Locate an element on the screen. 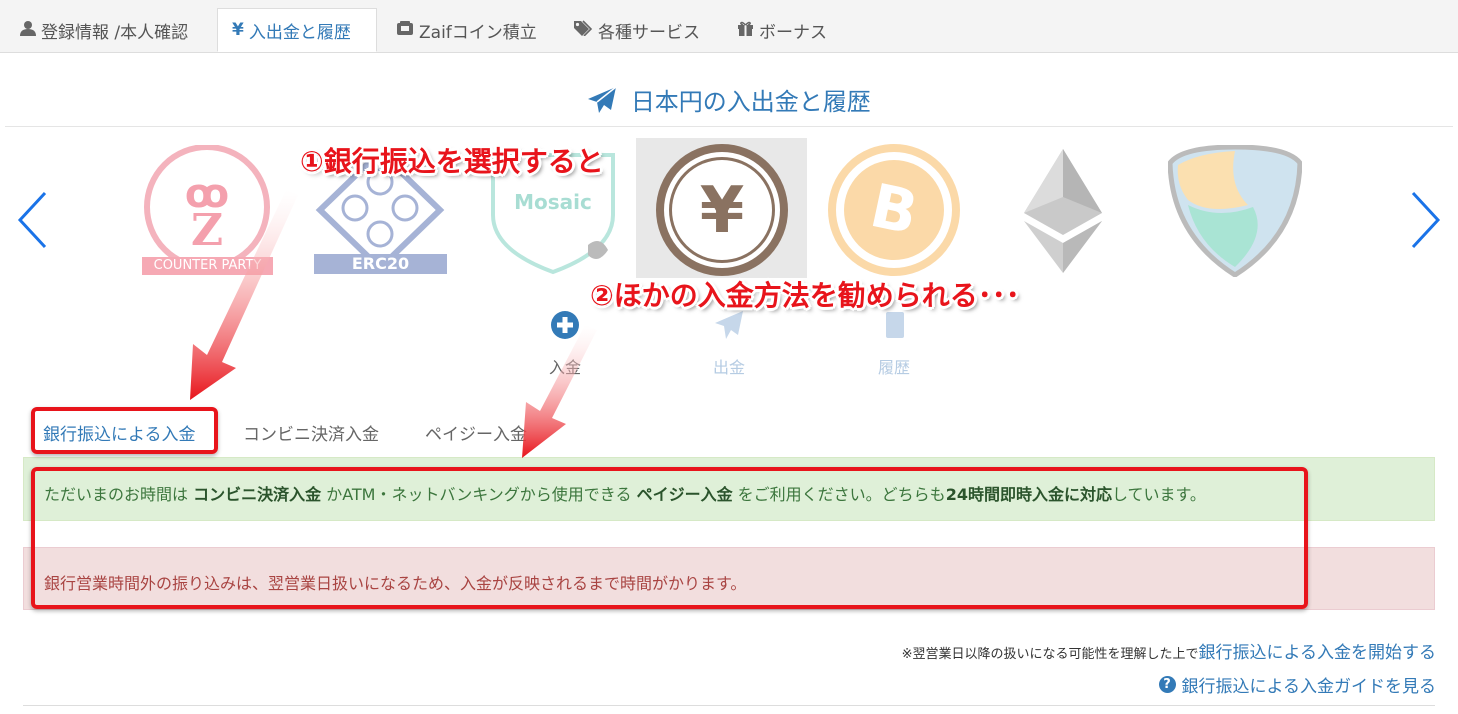 This screenshot has width=1458, height=714. arrow-to-bank-tab is located at coordinates (244, 295).